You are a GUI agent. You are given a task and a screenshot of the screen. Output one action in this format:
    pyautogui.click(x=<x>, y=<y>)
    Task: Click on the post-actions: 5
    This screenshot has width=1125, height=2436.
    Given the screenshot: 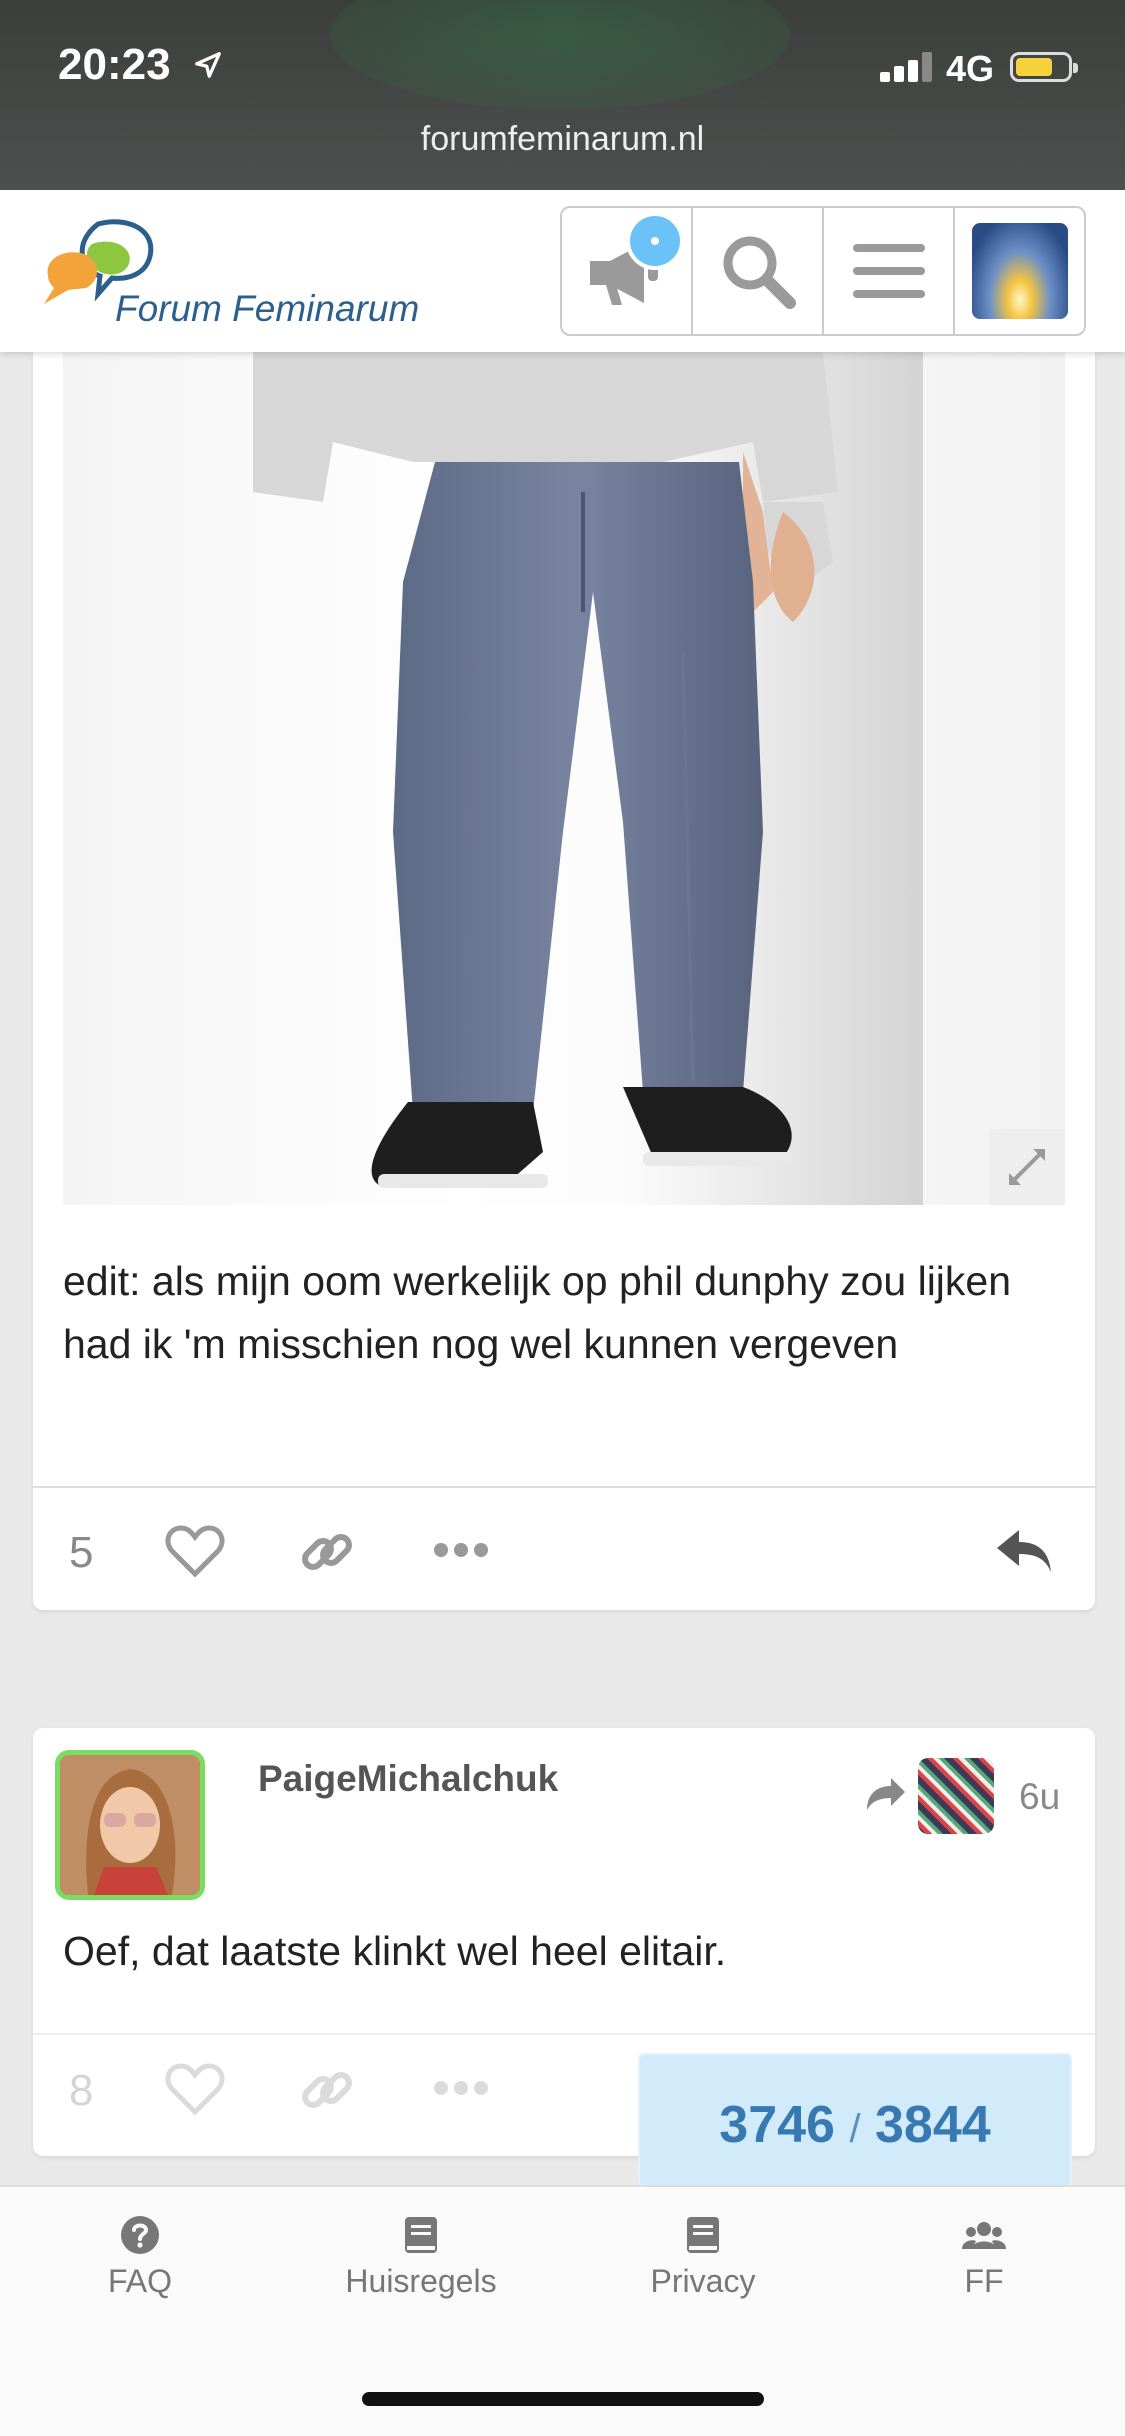 What is the action you would take?
    pyautogui.click(x=564, y=1550)
    